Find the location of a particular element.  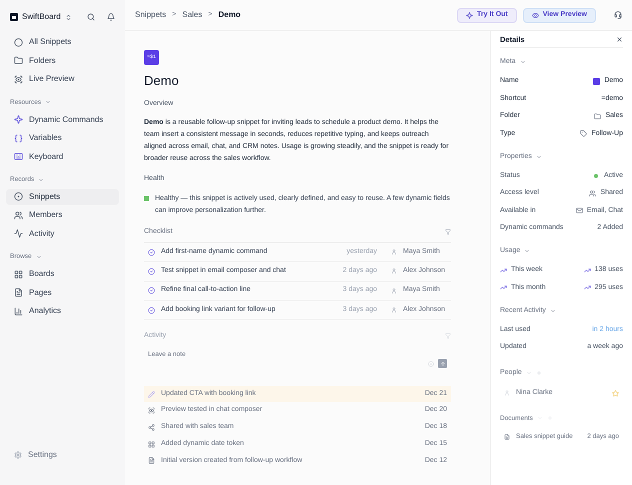

switcher-icon is located at coordinates (68, 17).